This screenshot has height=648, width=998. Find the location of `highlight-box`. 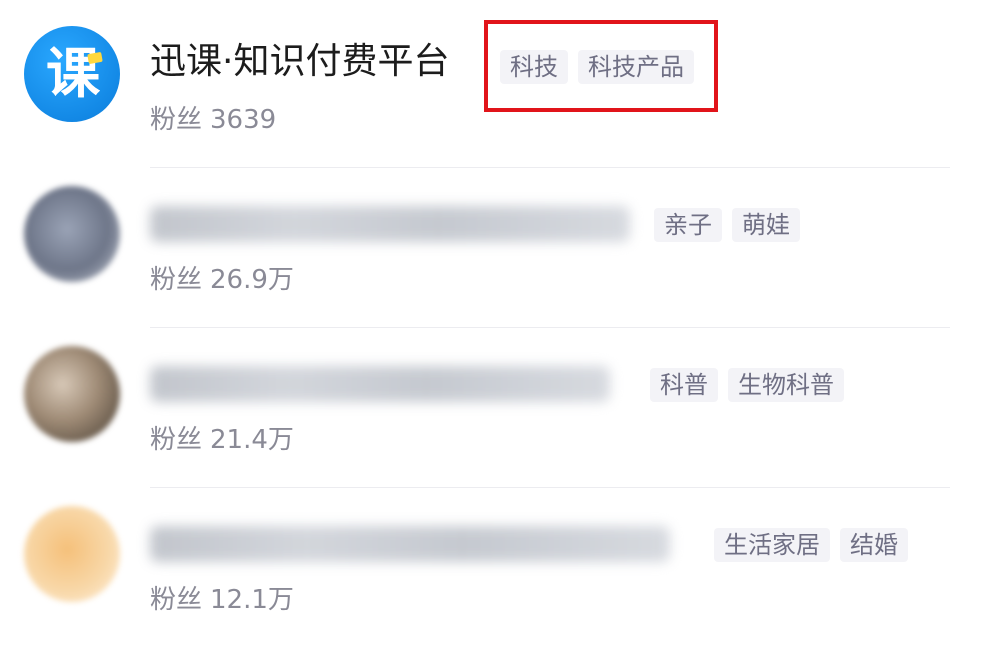

highlight-box is located at coordinates (601, 66).